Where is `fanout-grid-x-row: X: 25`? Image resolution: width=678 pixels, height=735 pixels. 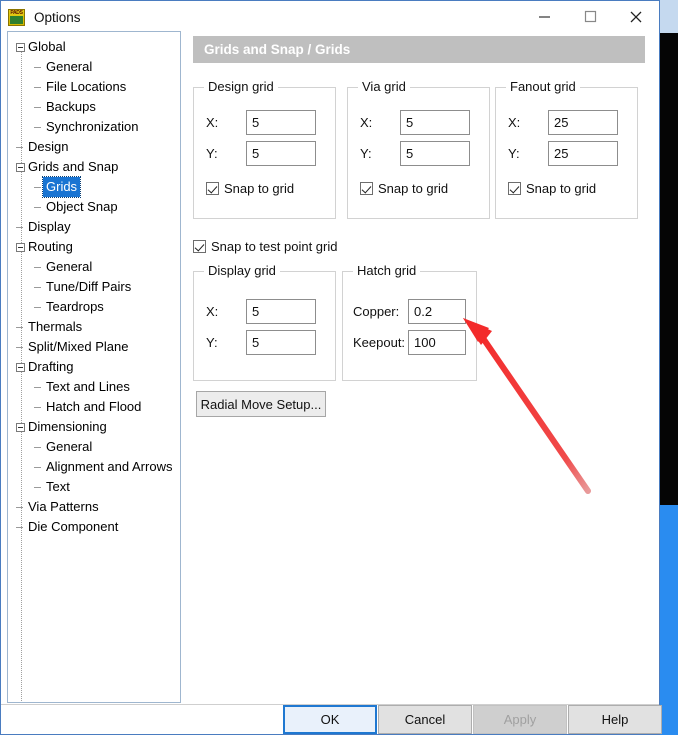 fanout-grid-x-row: X: 25 is located at coordinates (563, 122).